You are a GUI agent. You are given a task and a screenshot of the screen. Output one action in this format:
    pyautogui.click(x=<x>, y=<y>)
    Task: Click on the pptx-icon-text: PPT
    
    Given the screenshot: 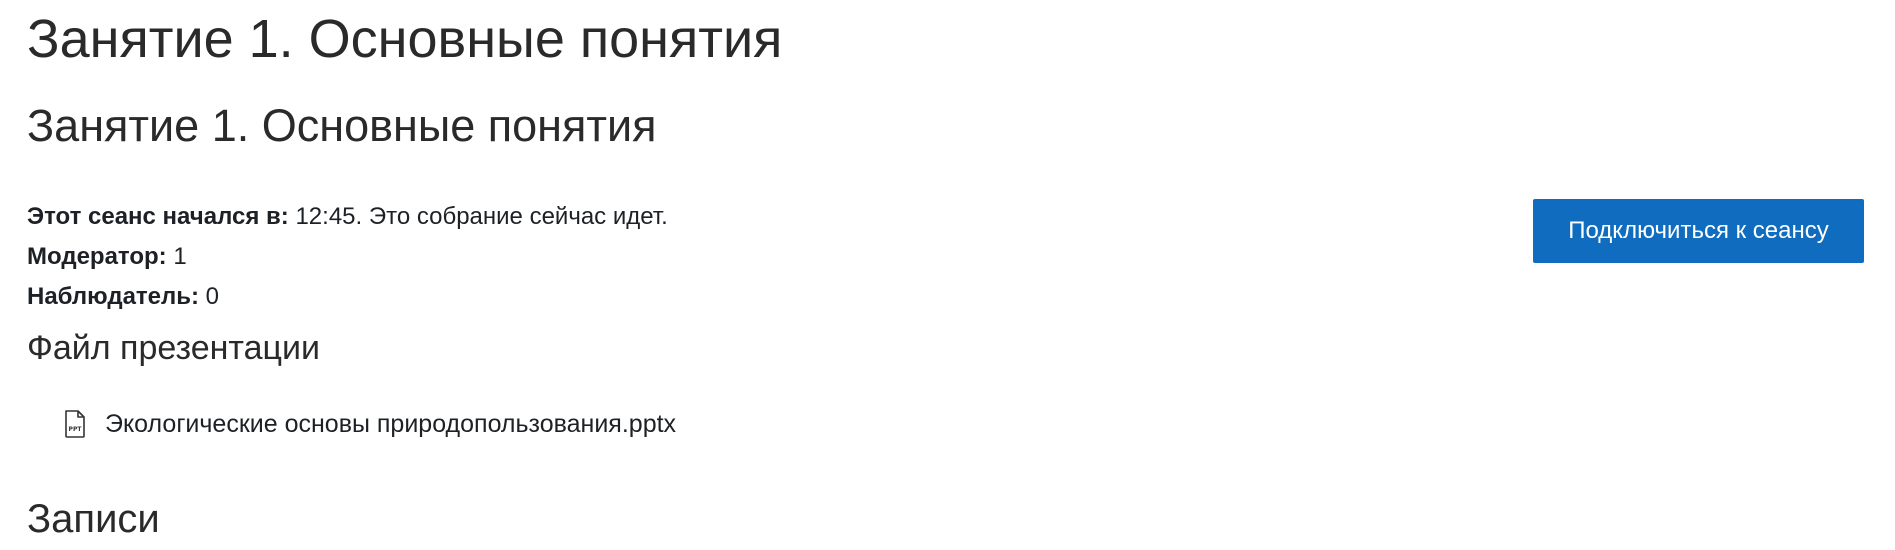 What is the action you would take?
    pyautogui.click(x=76, y=429)
    